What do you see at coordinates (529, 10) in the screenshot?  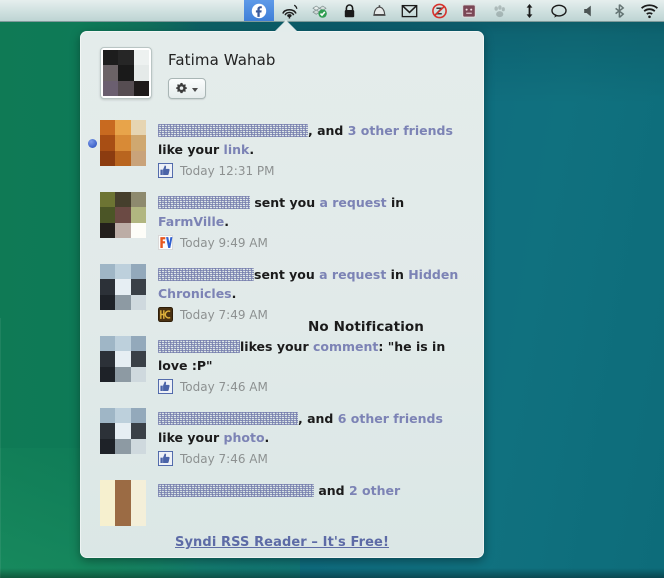 I see `menubar-updown-arrow-icon` at bounding box center [529, 10].